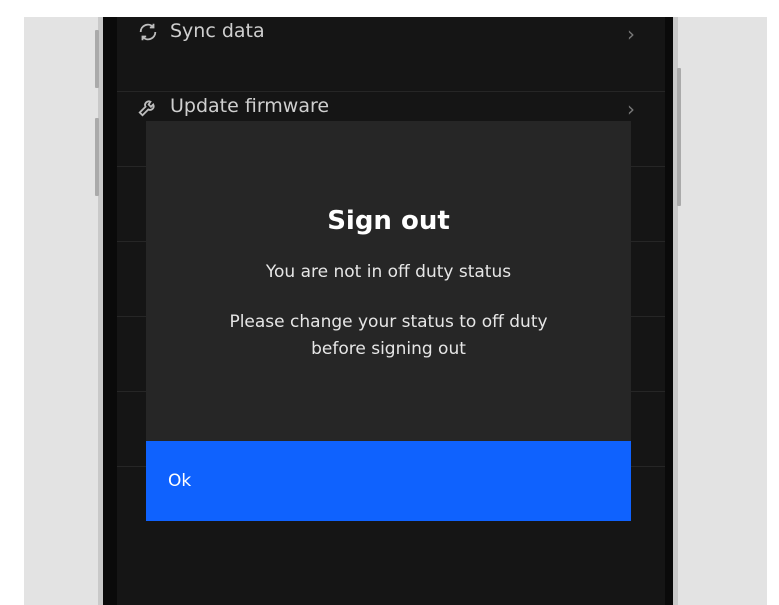 This screenshot has height=605, width=779. What do you see at coordinates (388, 481) in the screenshot?
I see `ok-button: Ok` at bounding box center [388, 481].